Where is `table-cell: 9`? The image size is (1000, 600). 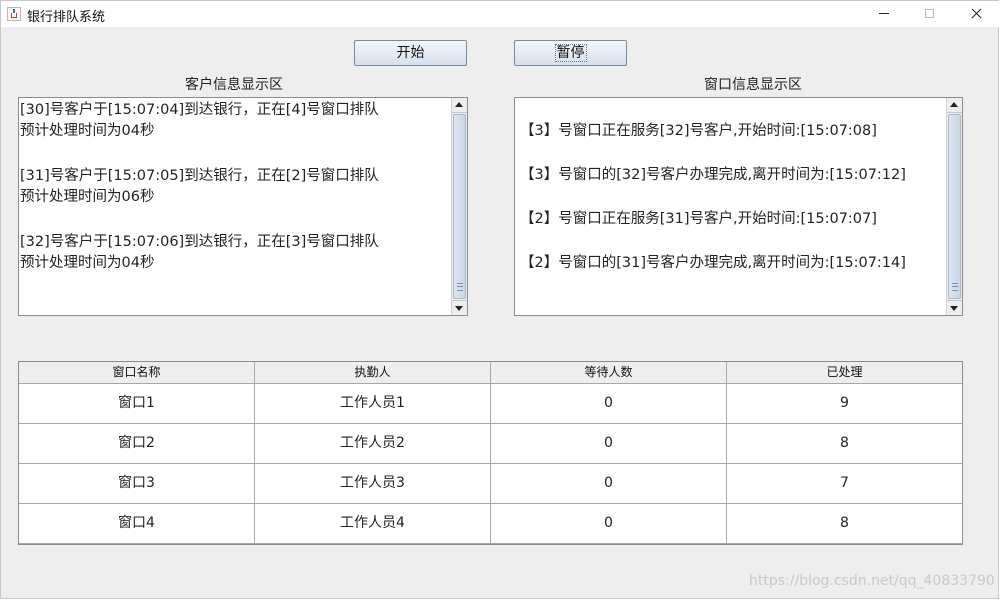
table-cell: 9 is located at coordinates (844, 403).